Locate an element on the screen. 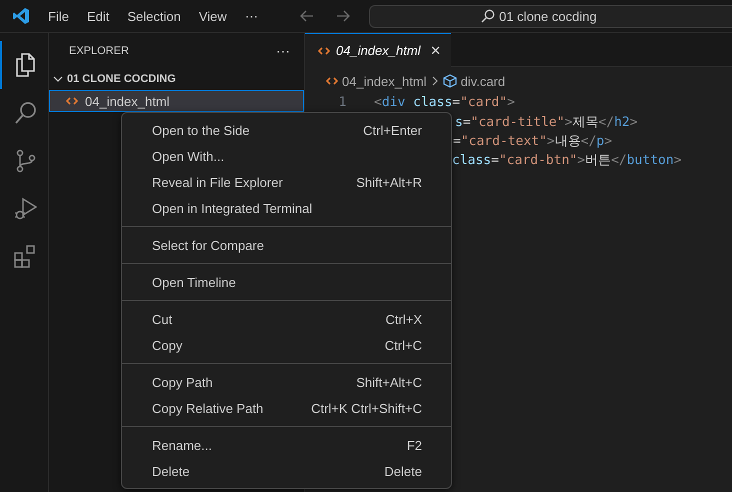 The width and height of the screenshot is (732, 492). shortcut-text: Shift+Alt+C is located at coordinates (389, 382).